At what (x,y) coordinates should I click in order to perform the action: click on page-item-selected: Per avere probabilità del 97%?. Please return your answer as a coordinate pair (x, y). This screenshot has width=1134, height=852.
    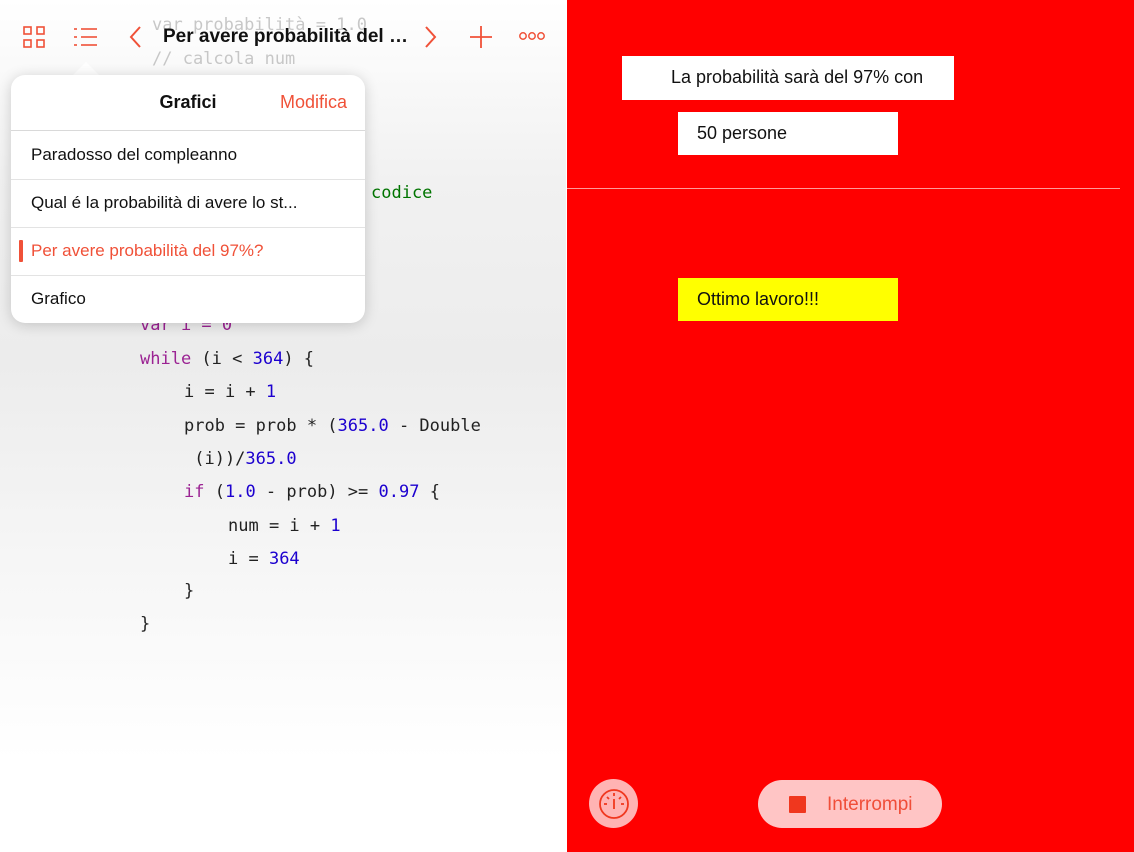
    Looking at the image, I should click on (188, 251).